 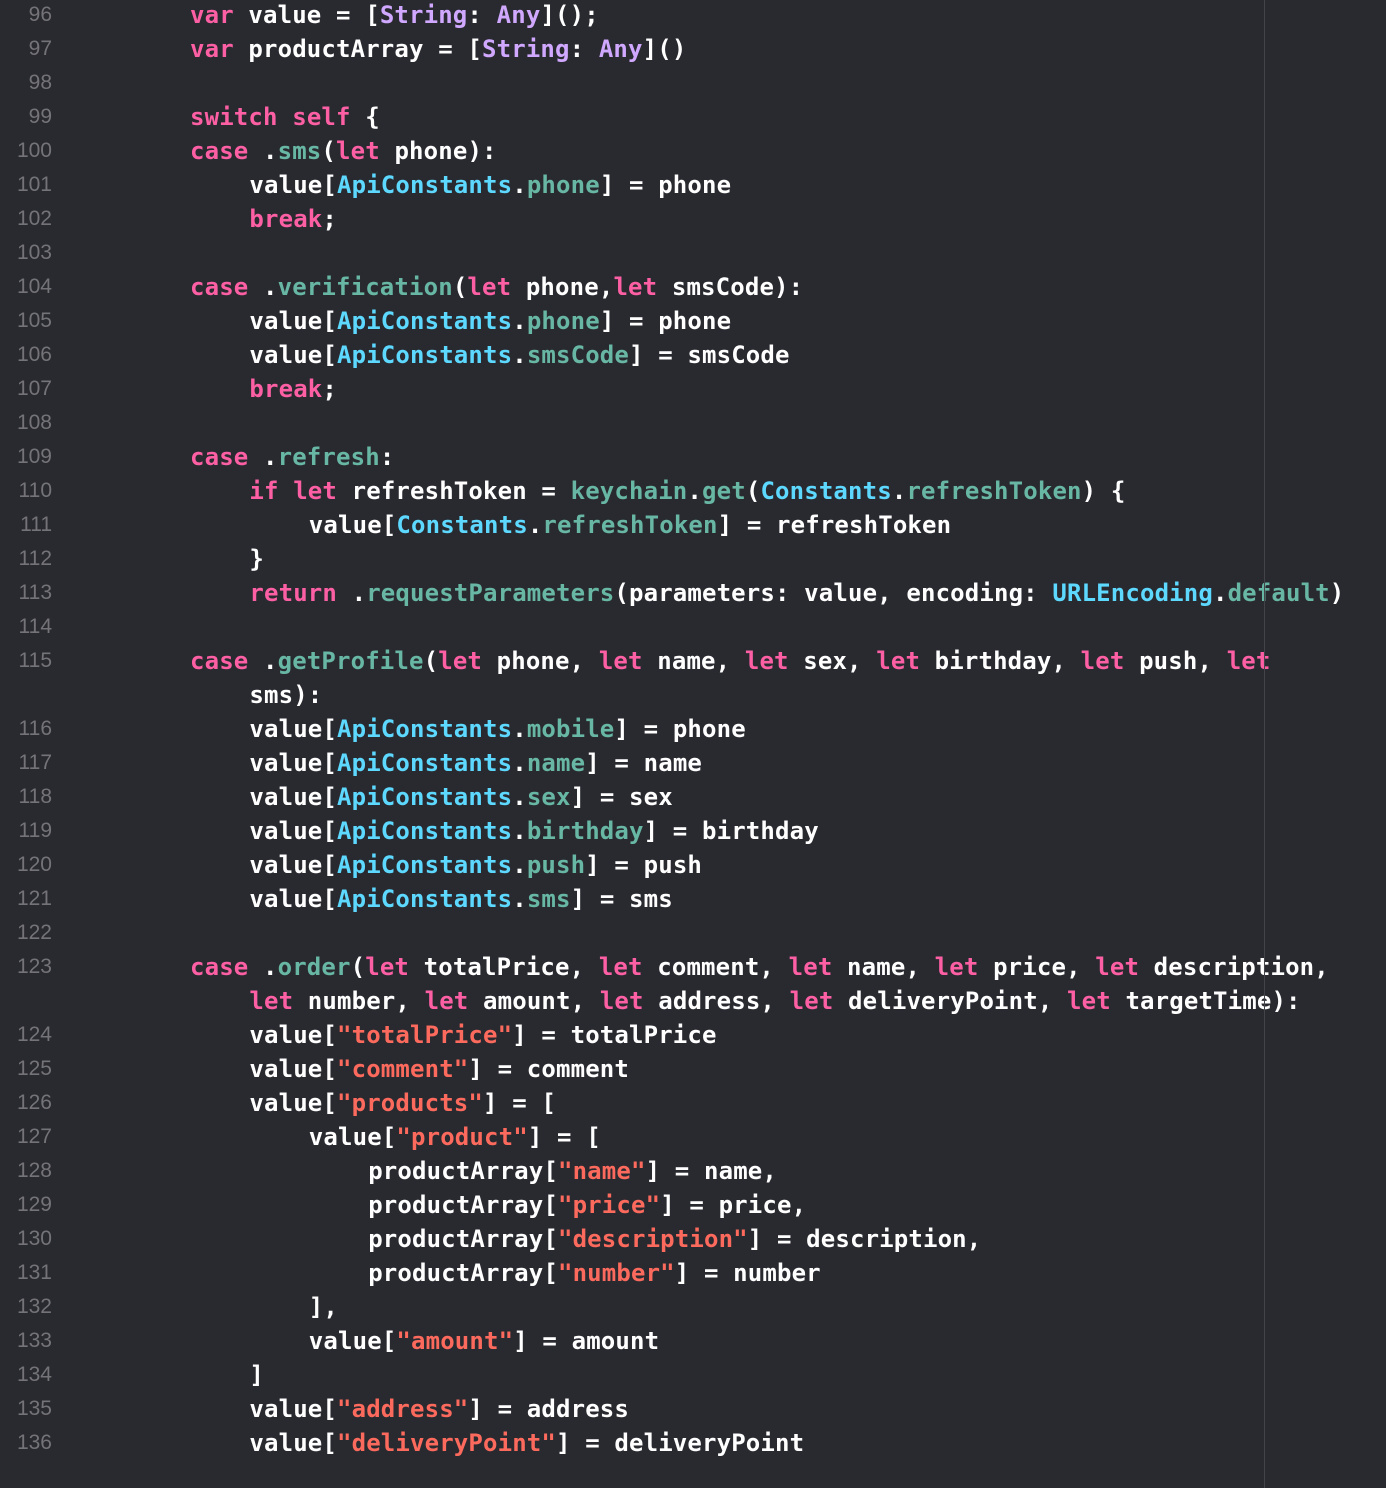 What do you see at coordinates (227, 1375) in the screenshot?
I see `code-text: ]` at bounding box center [227, 1375].